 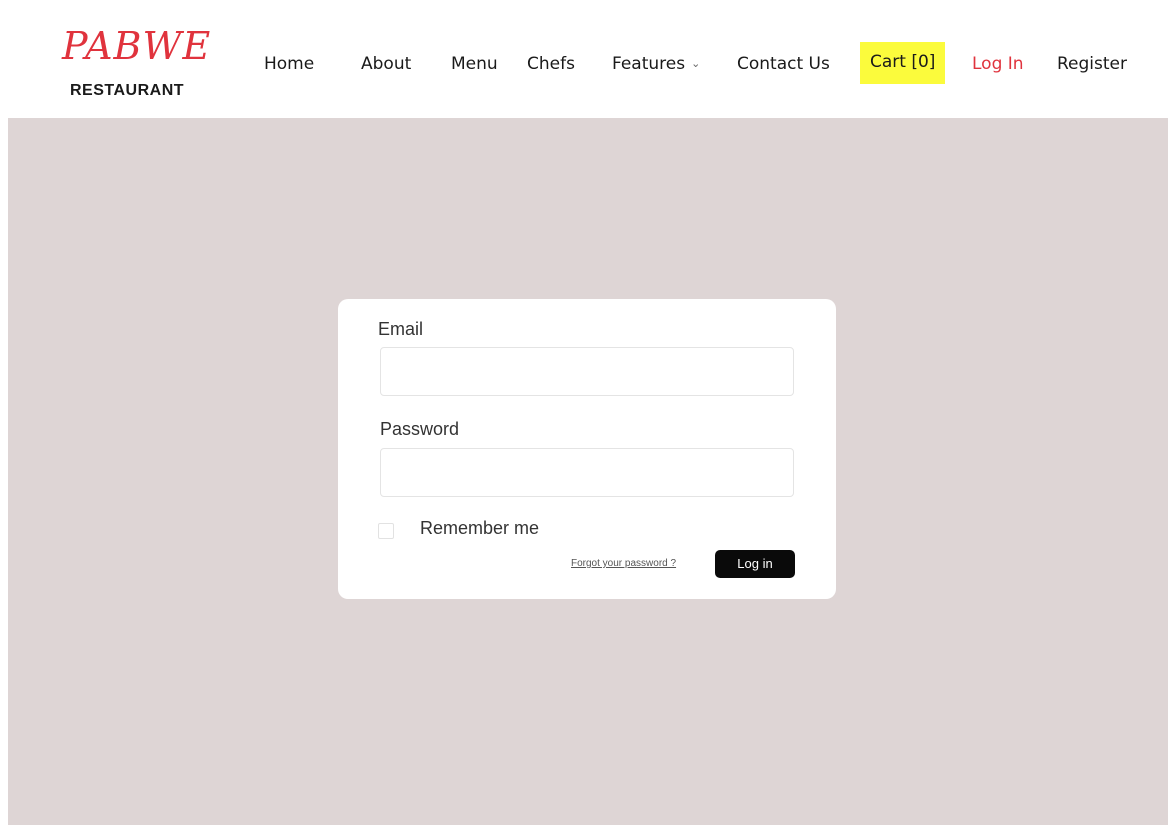 I want to click on email-label: Email, so click(x=401, y=329).